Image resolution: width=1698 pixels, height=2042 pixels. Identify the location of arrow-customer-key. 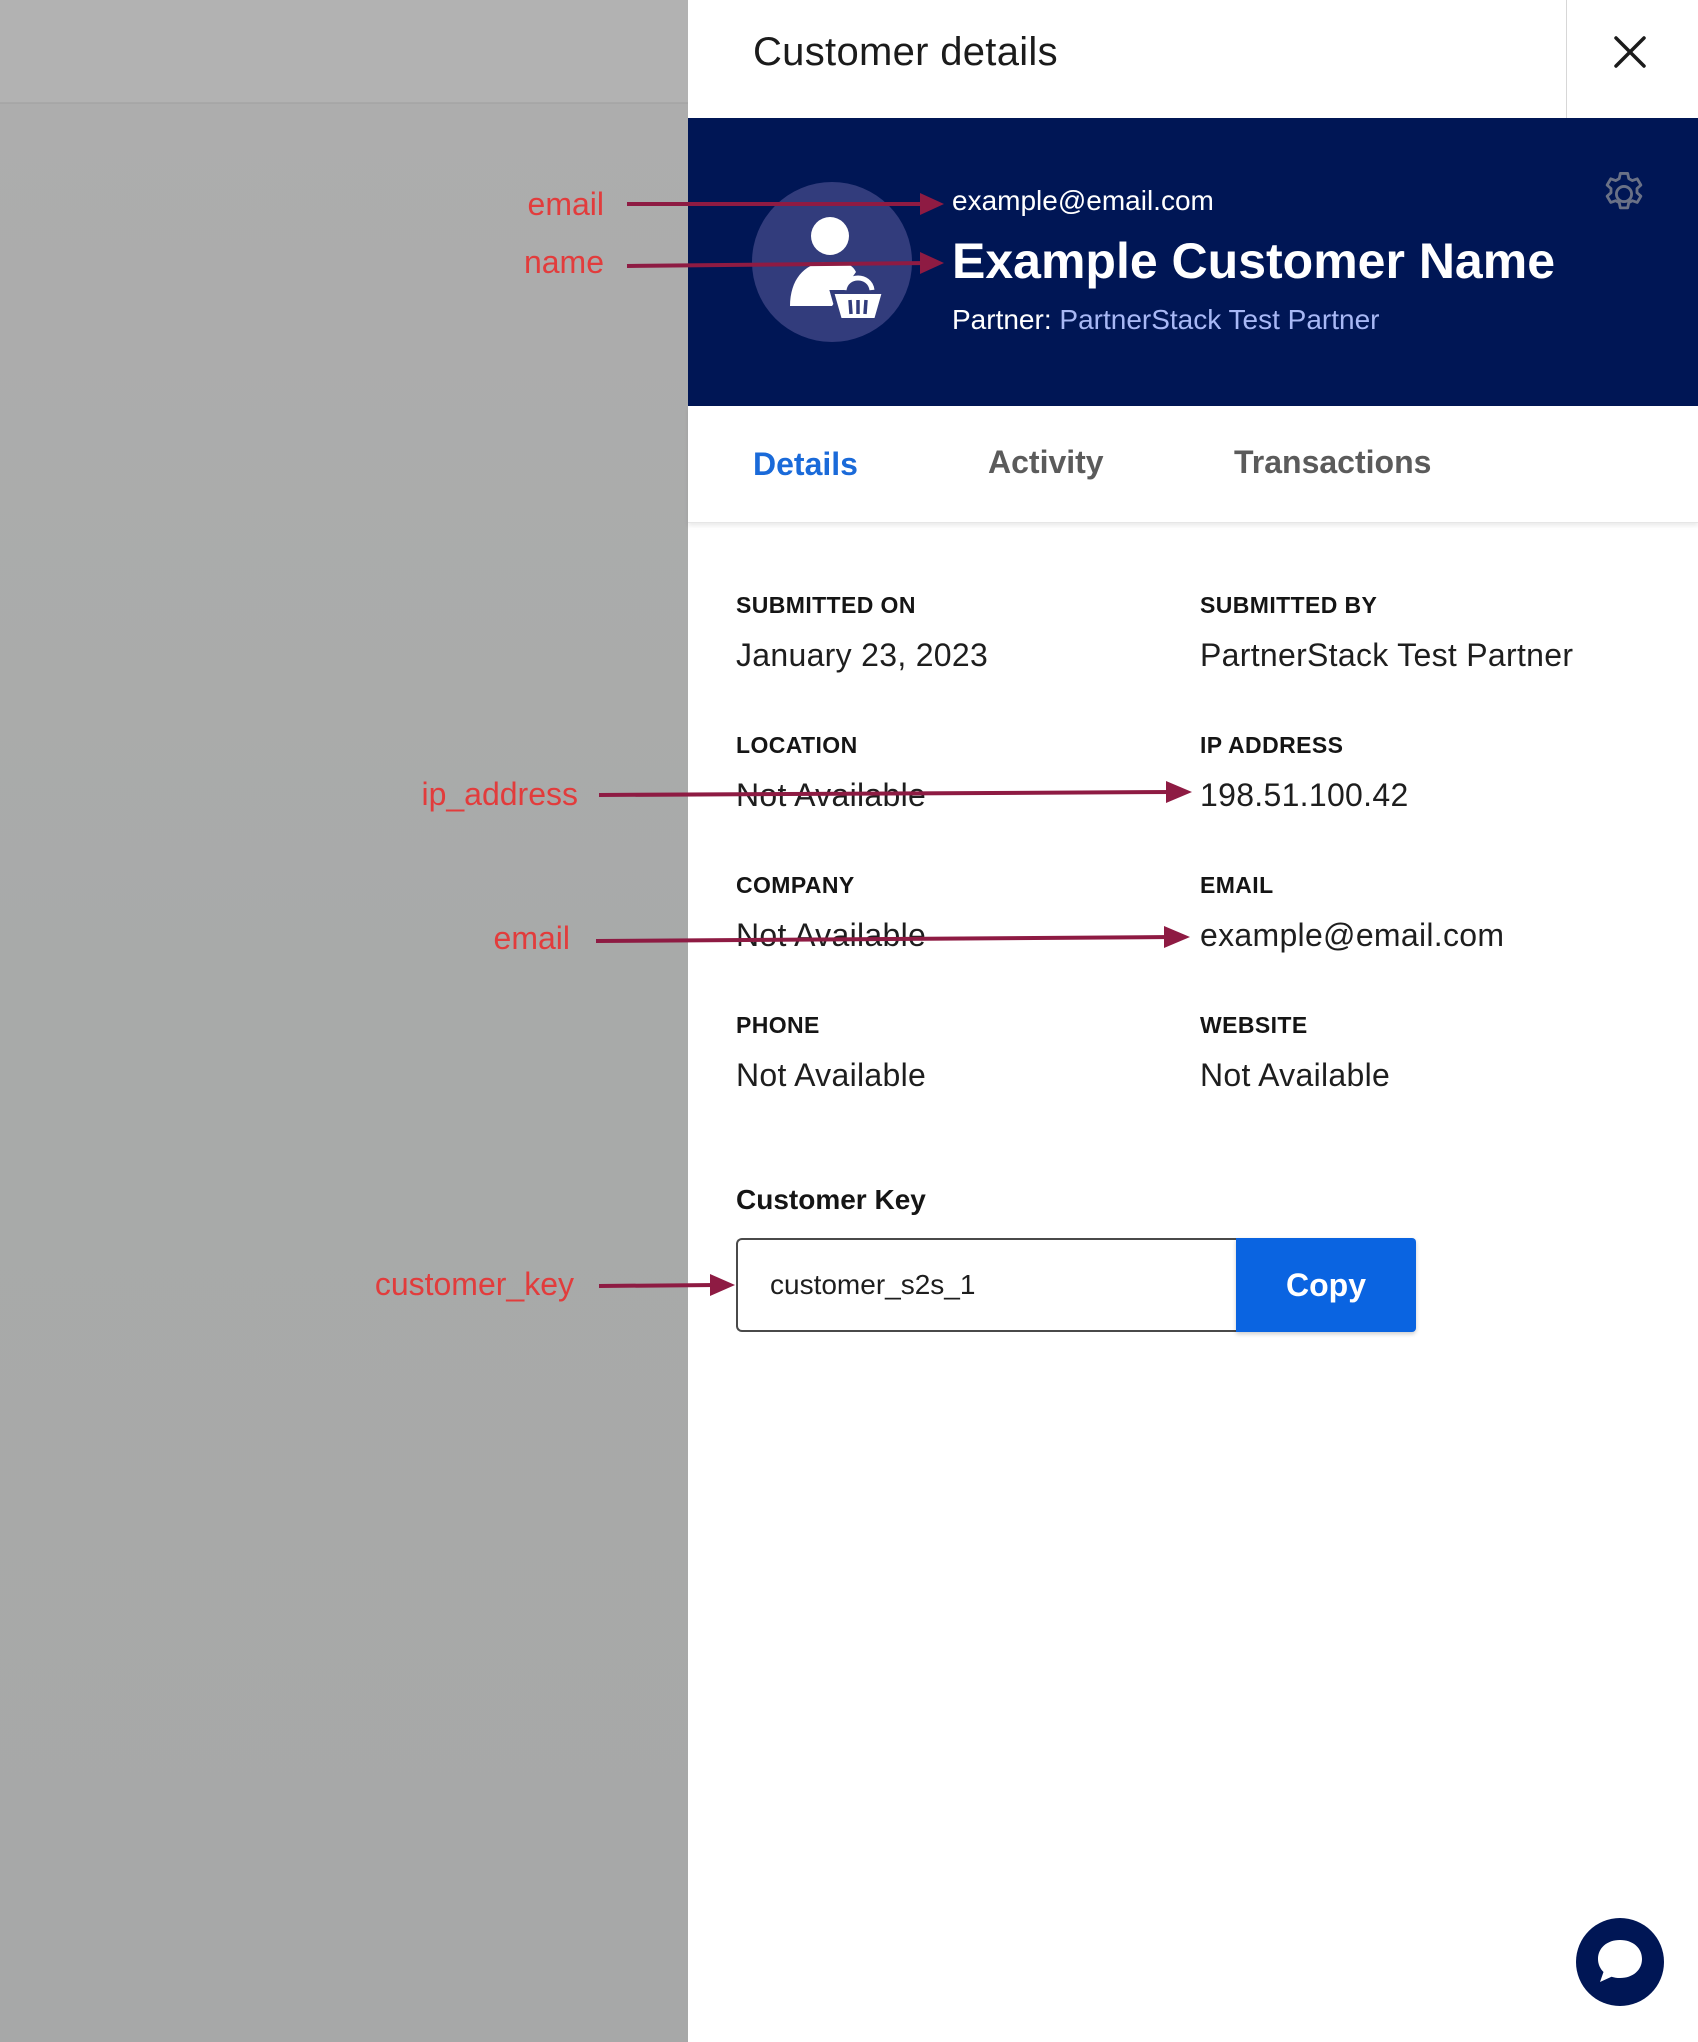
(657, 1285).